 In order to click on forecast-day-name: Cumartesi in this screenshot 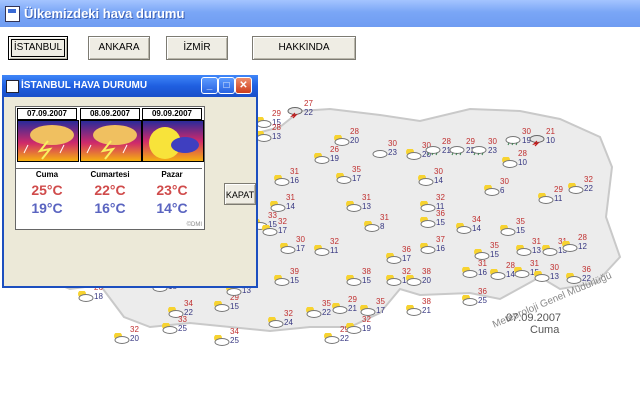, I will do `click(110, 174)`.